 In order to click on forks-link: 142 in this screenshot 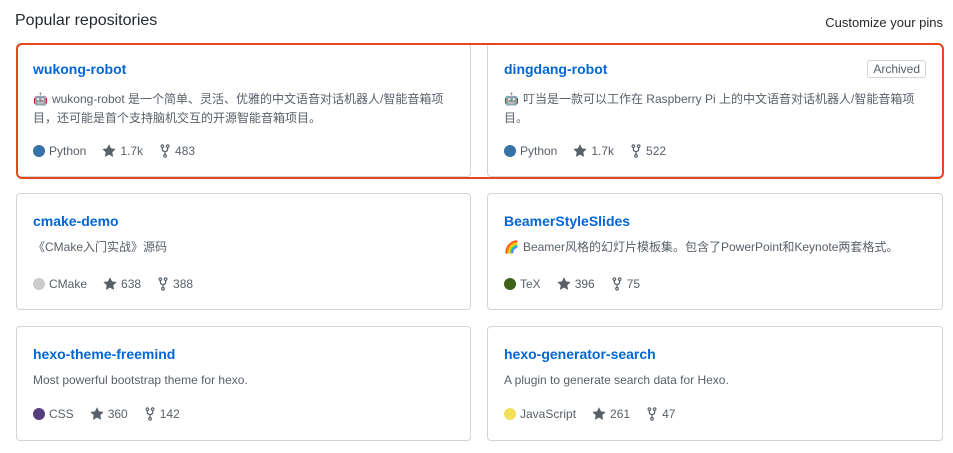, I will do `click(162, 414)`.